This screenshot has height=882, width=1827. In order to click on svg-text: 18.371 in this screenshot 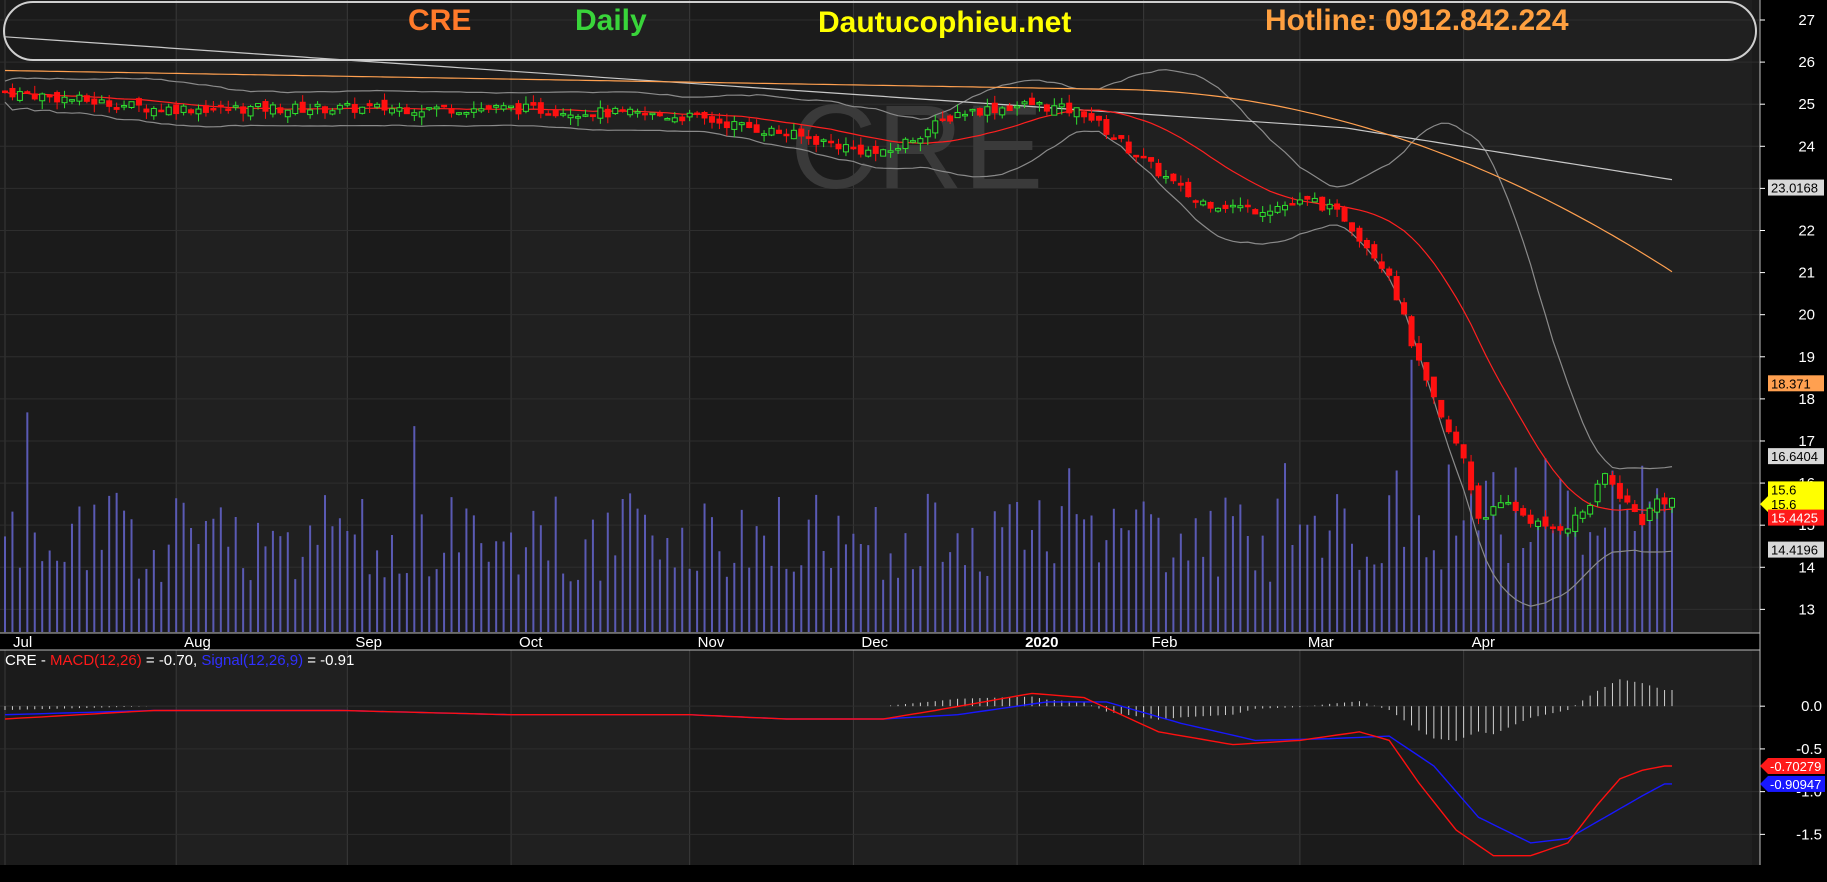, I will do `click(1791, 383)`.